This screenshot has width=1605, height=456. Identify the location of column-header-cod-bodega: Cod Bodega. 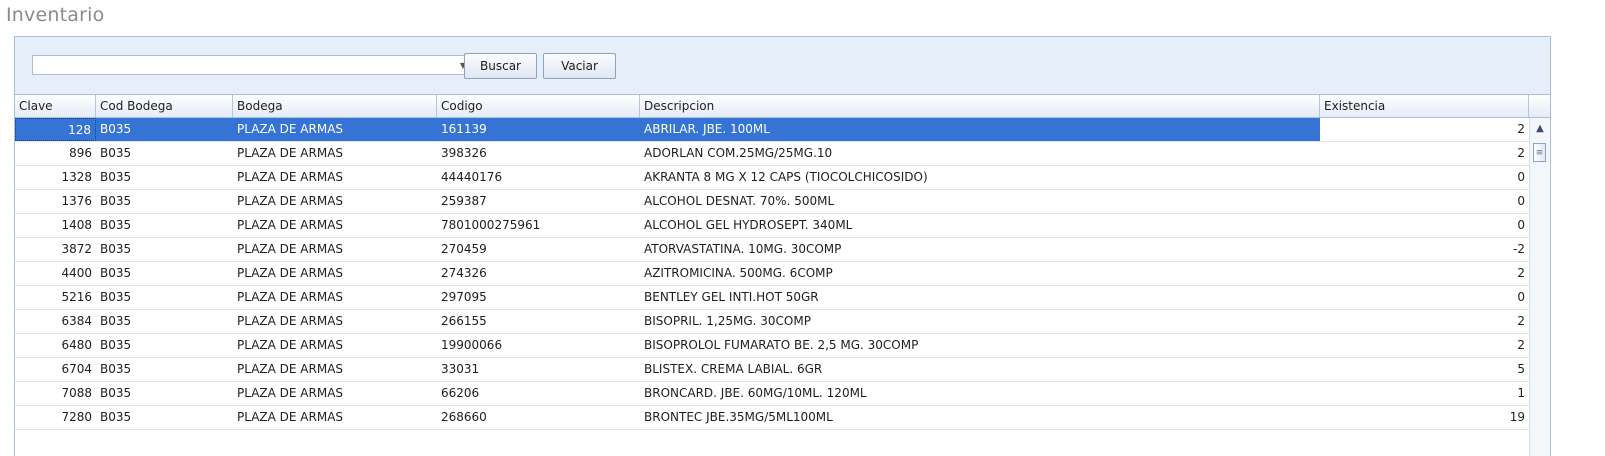
(164, 106).